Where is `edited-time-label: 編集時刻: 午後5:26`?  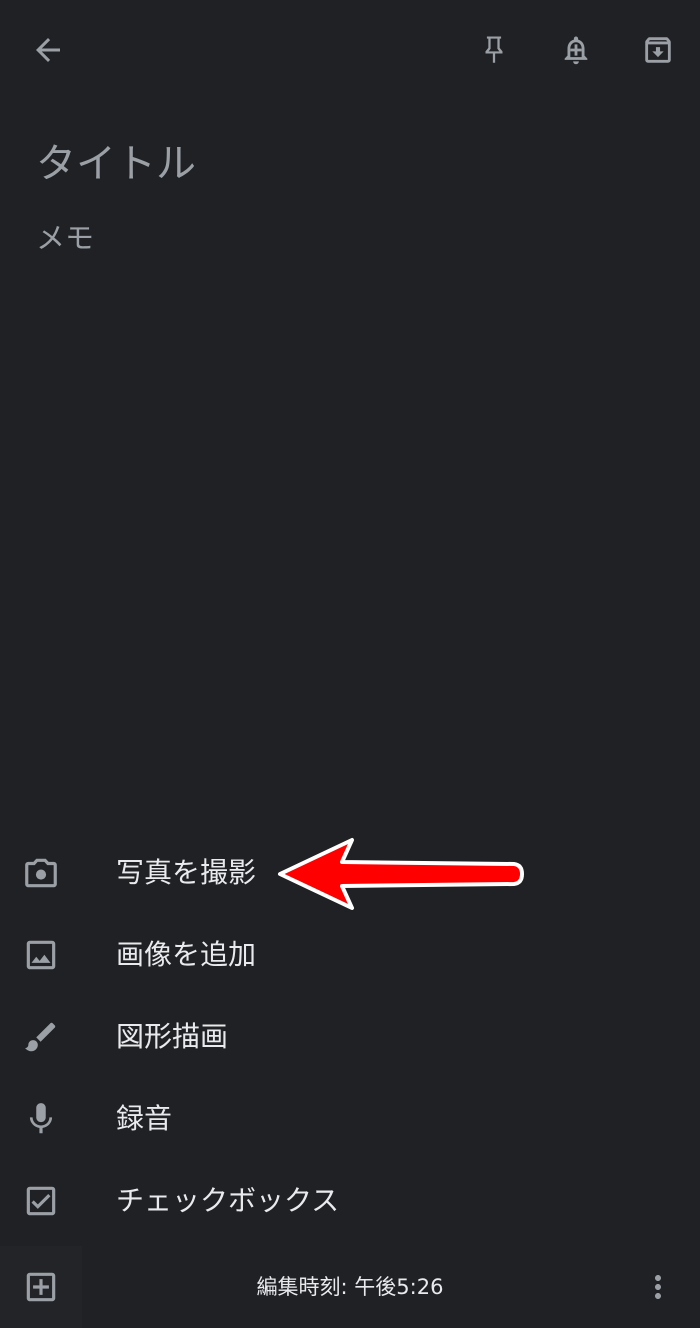
edited-time-label: 編集時刻: 午後5:26 is located at coordinates (350, 1287).